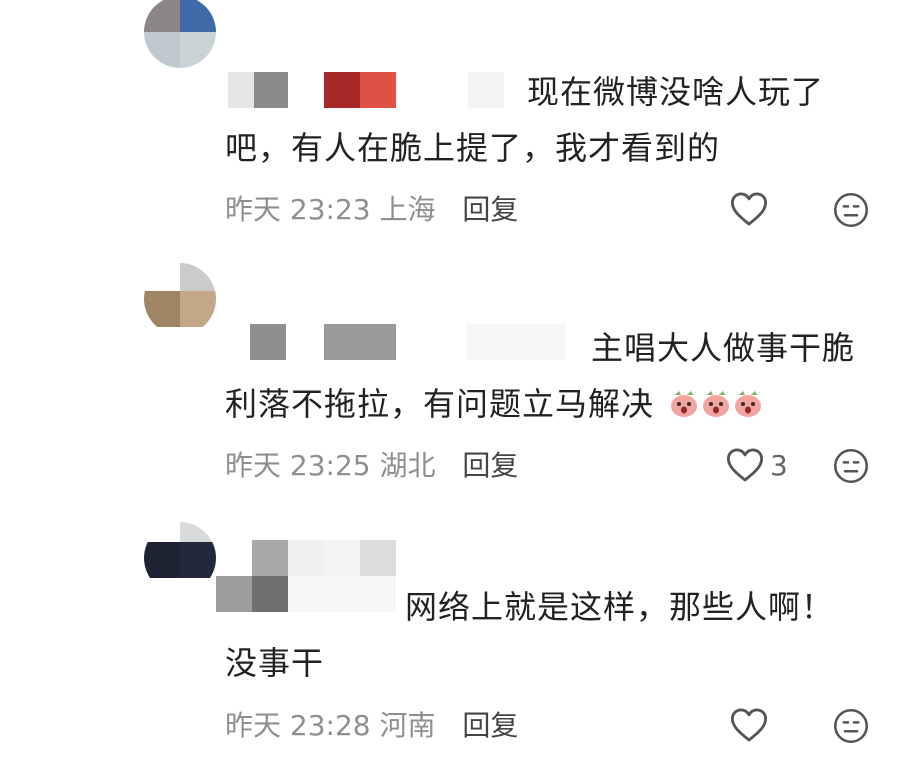 The width and height of the screenshot is (922, 762). What do you see at coordinates (676, 92) in the screenshot?
I see `comment-text-line1: 现在微博没啥人玩了` at bounding box center [676, 92].